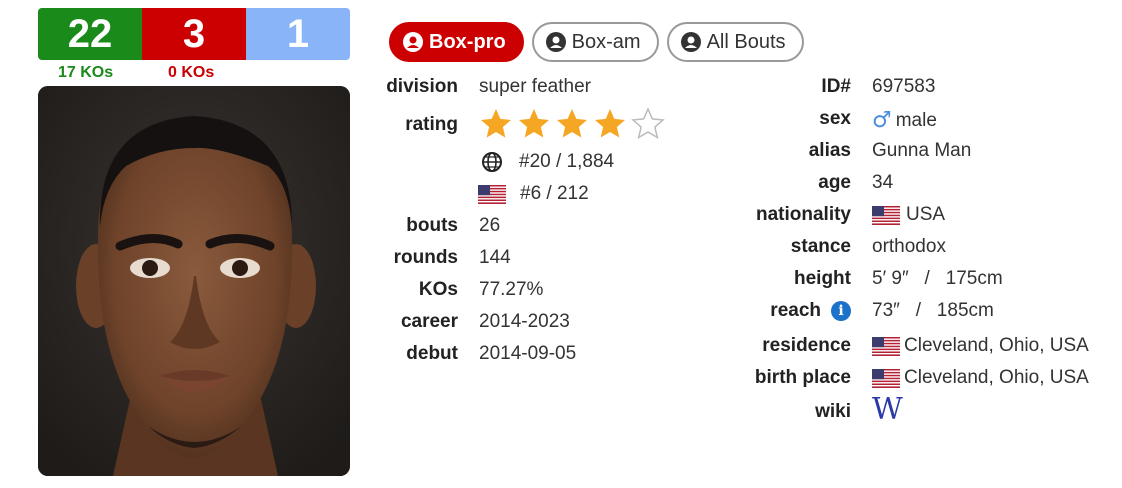  What do you see at coordinates (820, 246) in the screenshot?
I see `stance-label: stance` at bounding box center [820, 246].